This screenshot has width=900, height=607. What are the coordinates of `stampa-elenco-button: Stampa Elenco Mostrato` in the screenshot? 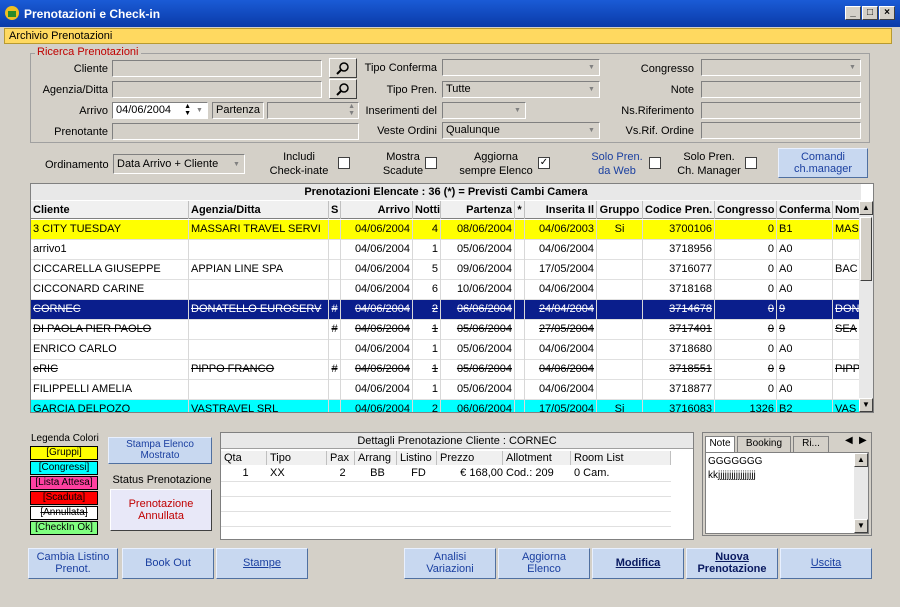 It's located at (160, 450).